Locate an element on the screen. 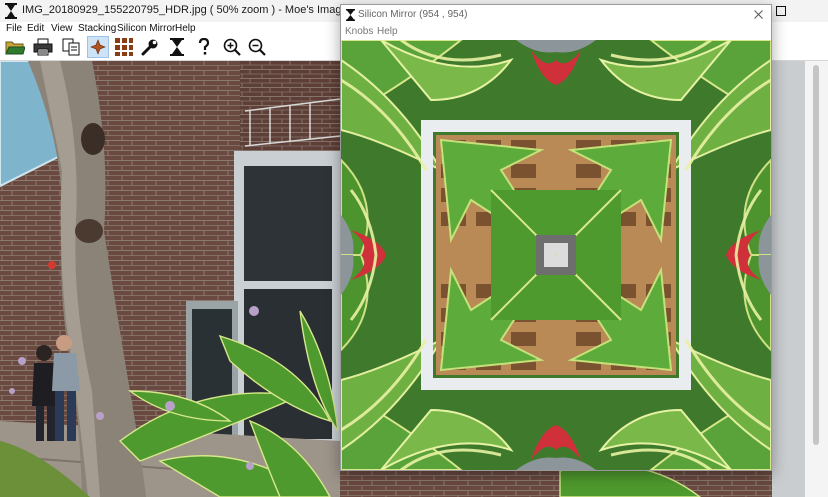 The width and height of the screenshot is (828, 497). menu-edit: Edit is located at coordinates (35, 28).